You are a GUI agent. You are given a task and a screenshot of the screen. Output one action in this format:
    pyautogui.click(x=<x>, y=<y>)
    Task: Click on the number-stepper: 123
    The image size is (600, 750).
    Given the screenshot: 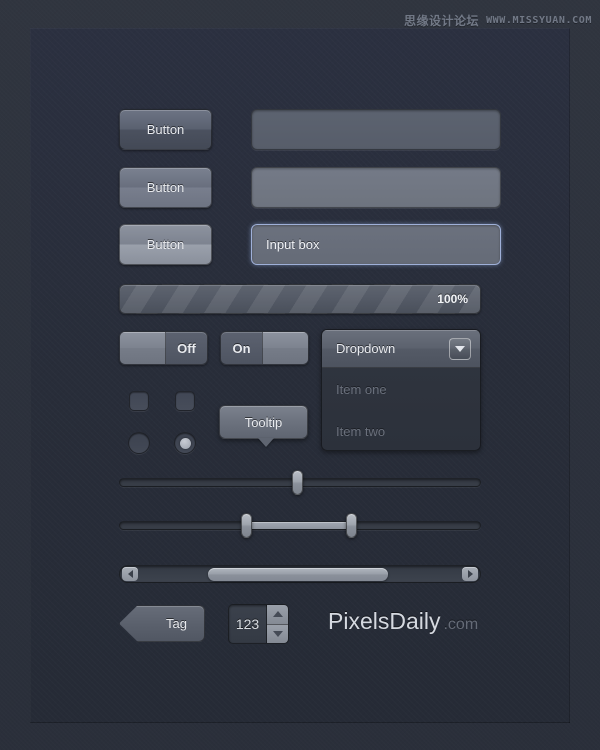 What is the action you would take?
    pyautogui.click(x=258, y=624)
    